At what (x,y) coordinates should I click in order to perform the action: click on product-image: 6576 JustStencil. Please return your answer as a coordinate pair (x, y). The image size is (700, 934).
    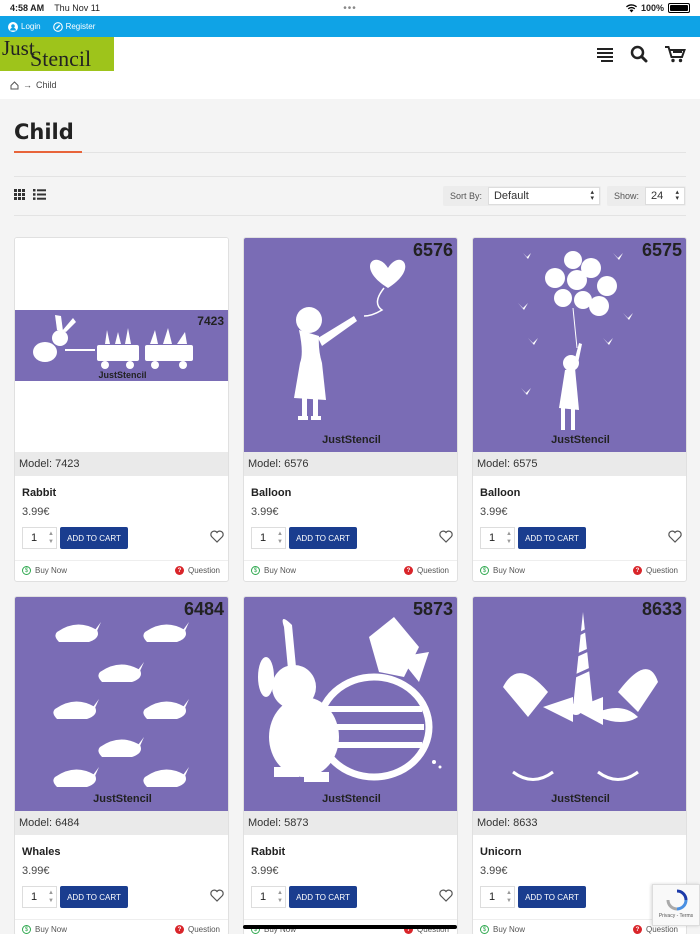
    Looking at the image, I should click on (350, 345).